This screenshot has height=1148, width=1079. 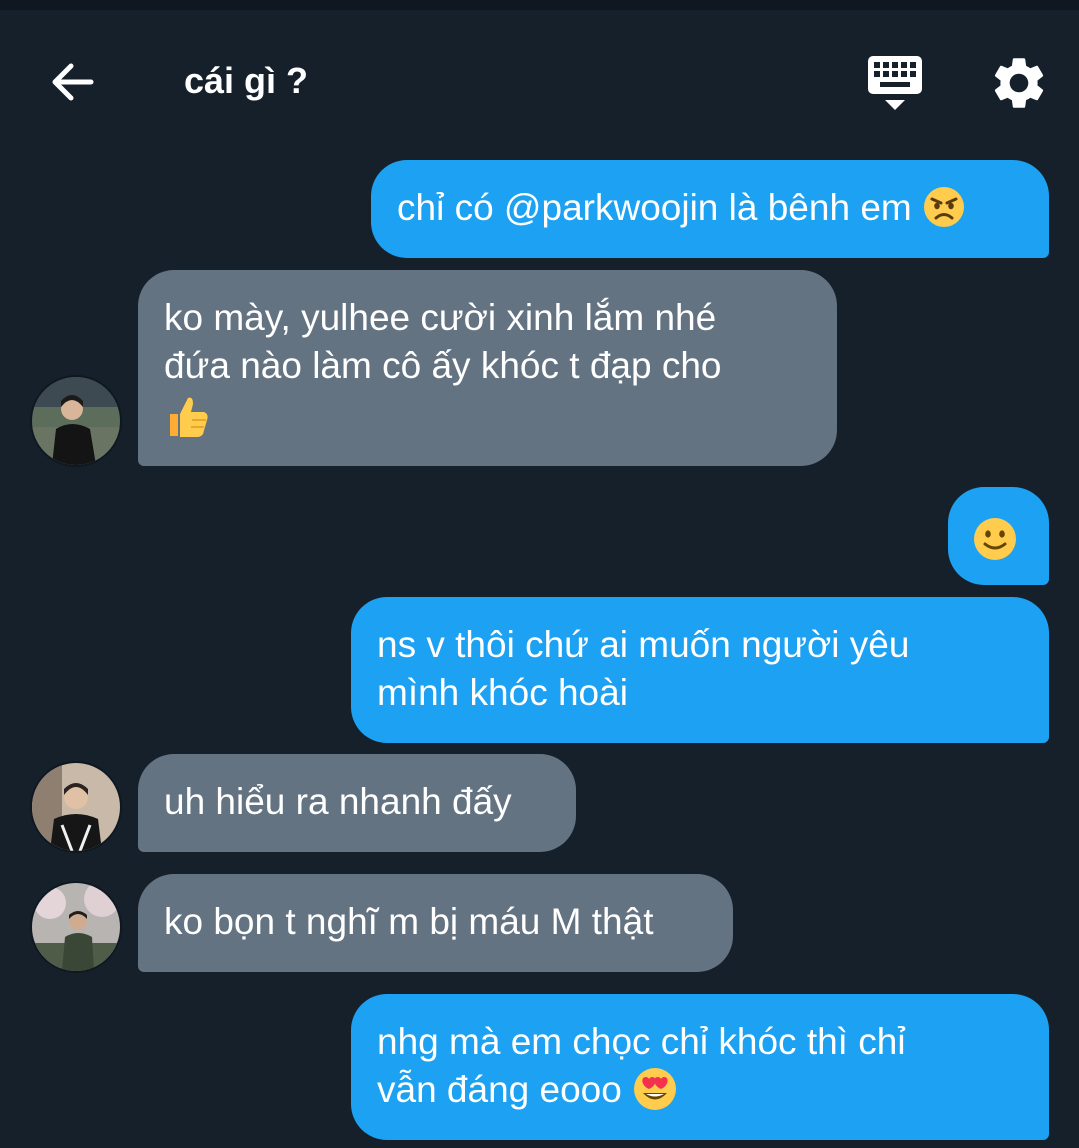 I want to click on message-text: ko mày, yulhee cười xinh lắm nhé, so click(x=440, y=317).